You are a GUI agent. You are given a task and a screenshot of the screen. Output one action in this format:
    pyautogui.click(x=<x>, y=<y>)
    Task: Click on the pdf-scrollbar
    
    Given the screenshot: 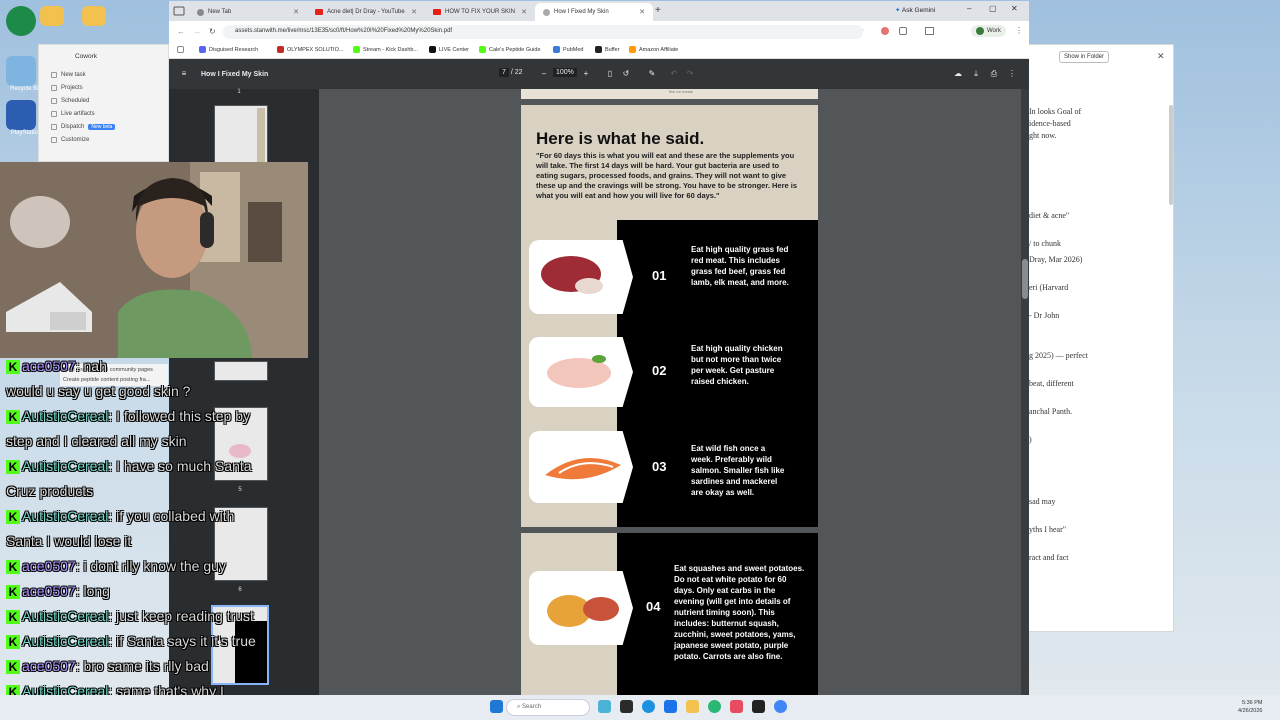 What is the action you would take?
    pyautogui.click(x=1025, y=392)
    